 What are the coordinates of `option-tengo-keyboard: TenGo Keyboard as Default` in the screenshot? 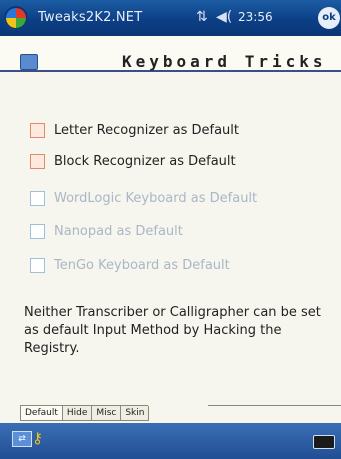 It's located at (130, 265).